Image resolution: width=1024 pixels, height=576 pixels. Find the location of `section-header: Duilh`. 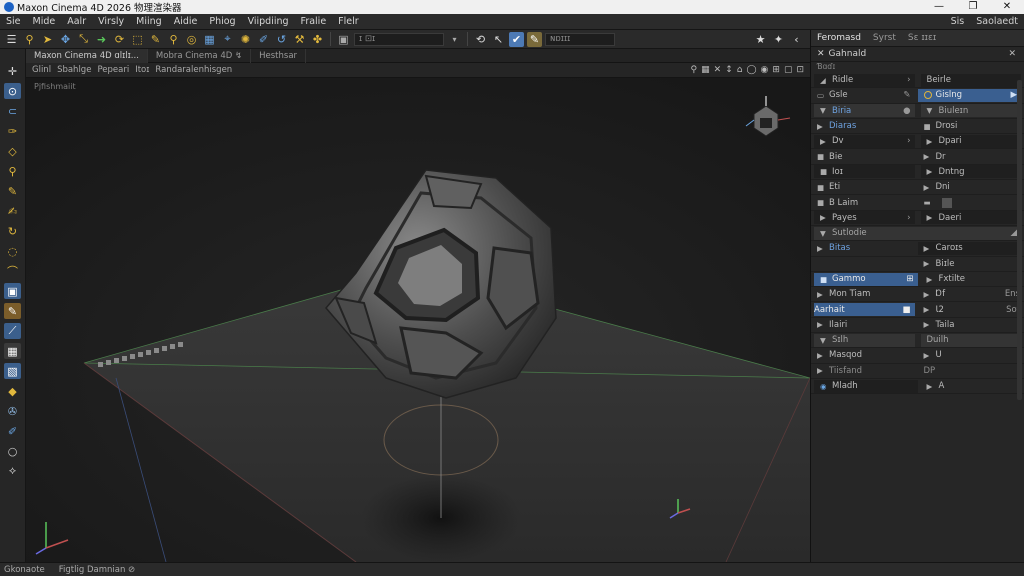

section-header: Duilh is located at coordinates (970, 340).